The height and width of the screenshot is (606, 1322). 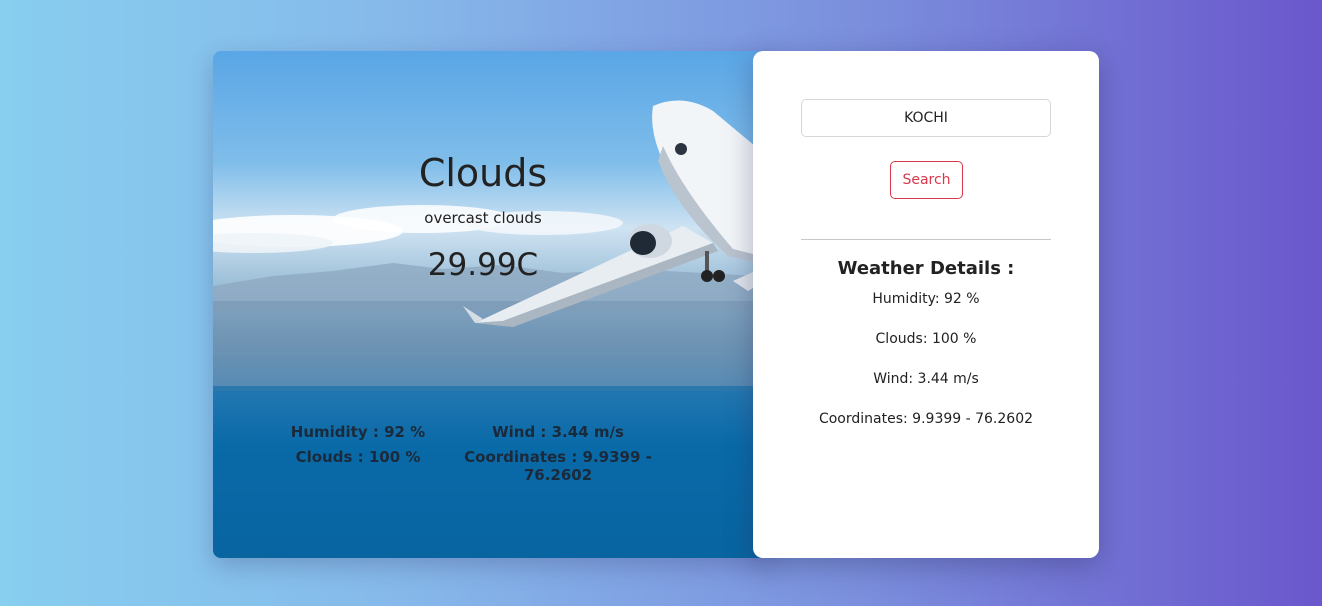 I want to click on hero-clouds: Clouds : 100 %, so click(x=358, y=457).